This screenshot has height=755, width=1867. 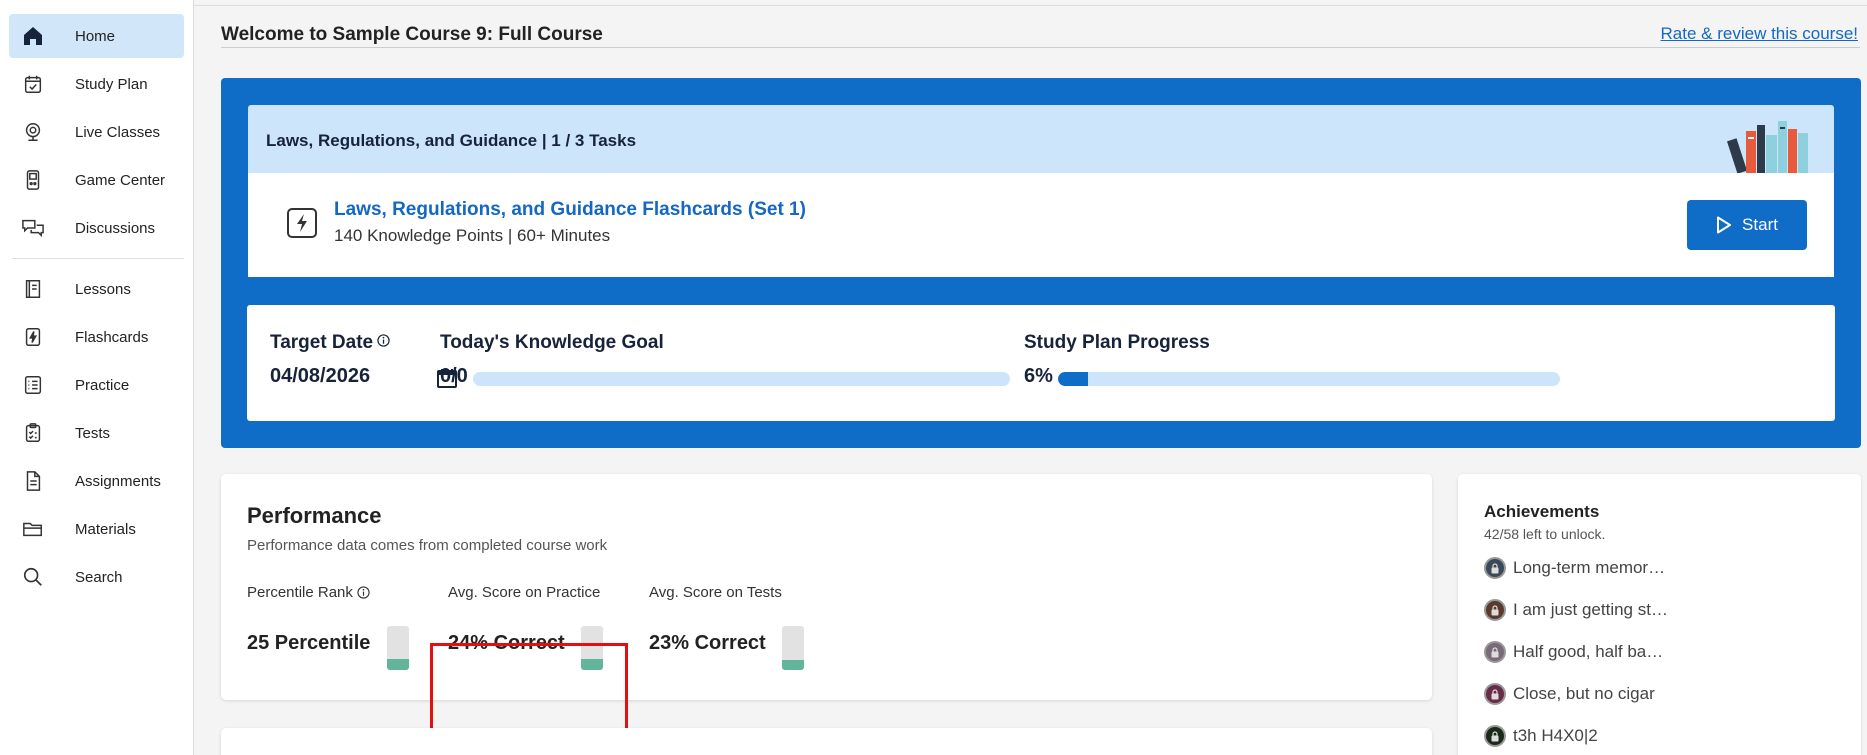 What do you see at coordinates (320, 376) in the screenshot?
I see `target-date-value: 04/08/2026` at bounding box center [320, 376].